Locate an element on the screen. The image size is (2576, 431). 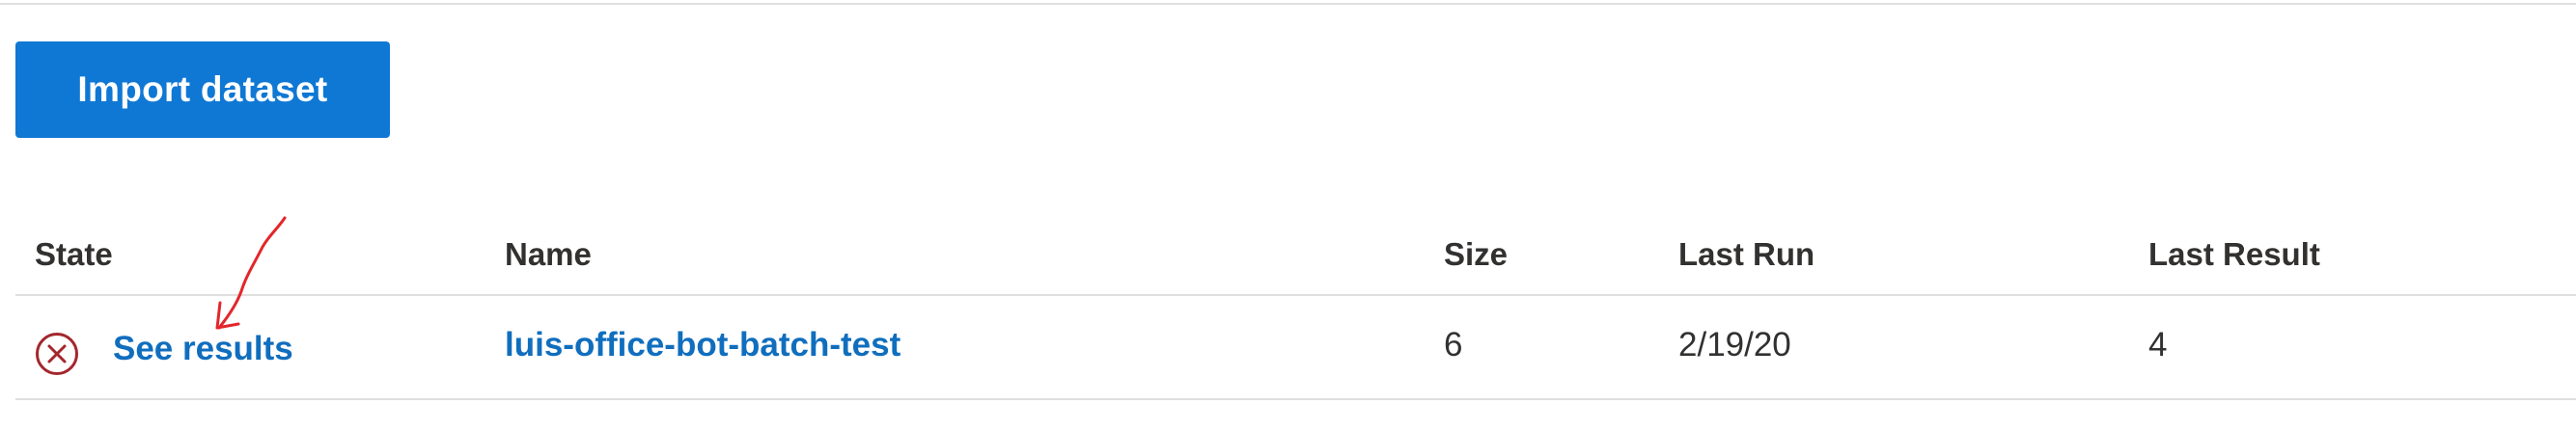
top-divider is located at coordinates (1288, 4).